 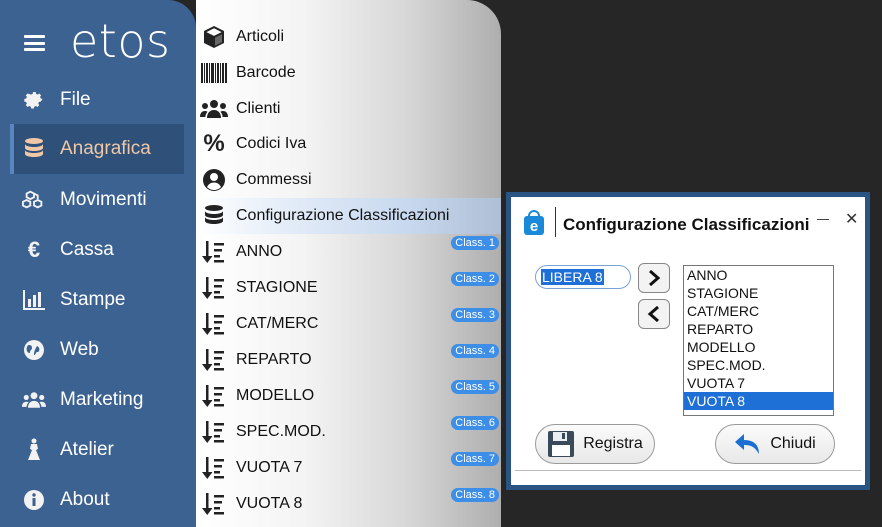 What do you see at coordinates (851, 219) in the screenshot?
I see `close-icon: ✕` at bounding box center [851, 219].